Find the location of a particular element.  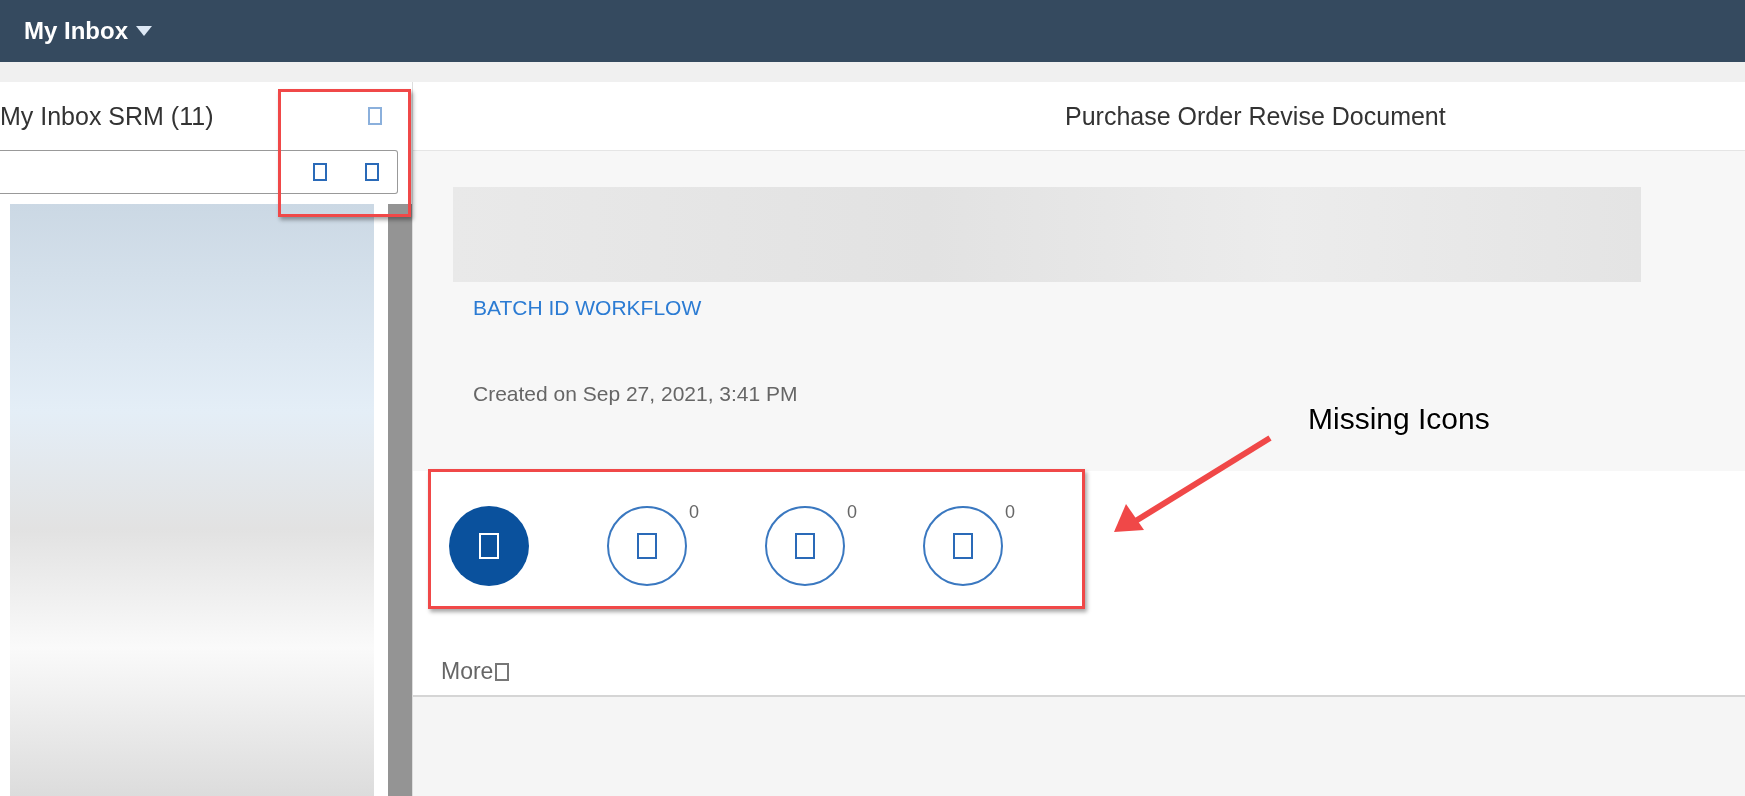

scrollbar is located at coordinates (400, 500).